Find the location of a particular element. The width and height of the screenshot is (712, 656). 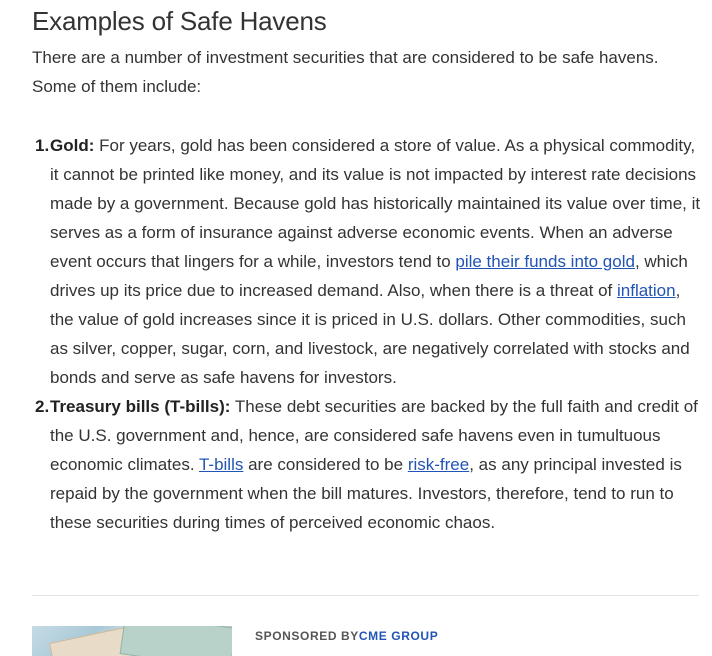

section-heading: Examples of Safe Havens is located at coordinates (179, 21).